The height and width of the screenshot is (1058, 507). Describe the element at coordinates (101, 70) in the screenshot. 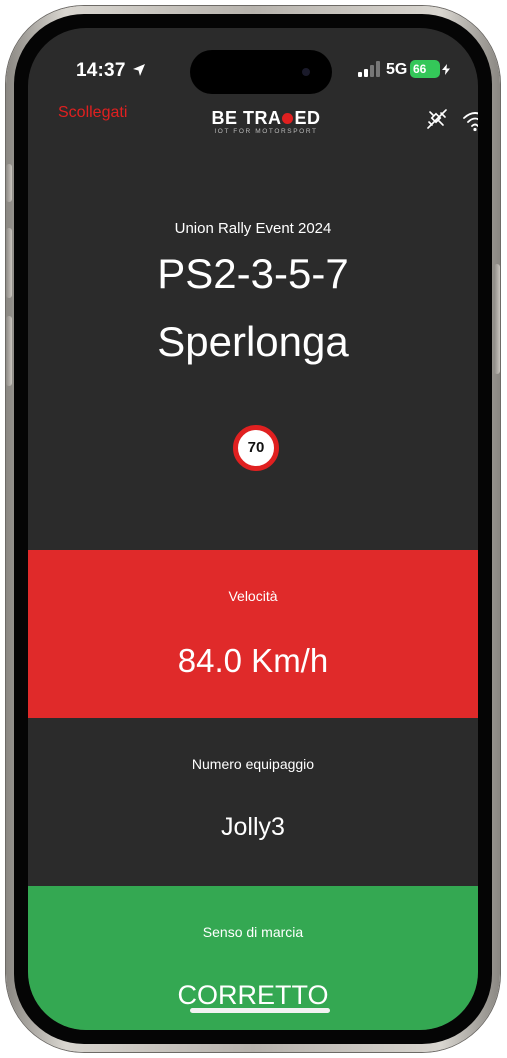

I see `status-time: 14:37` at that location.